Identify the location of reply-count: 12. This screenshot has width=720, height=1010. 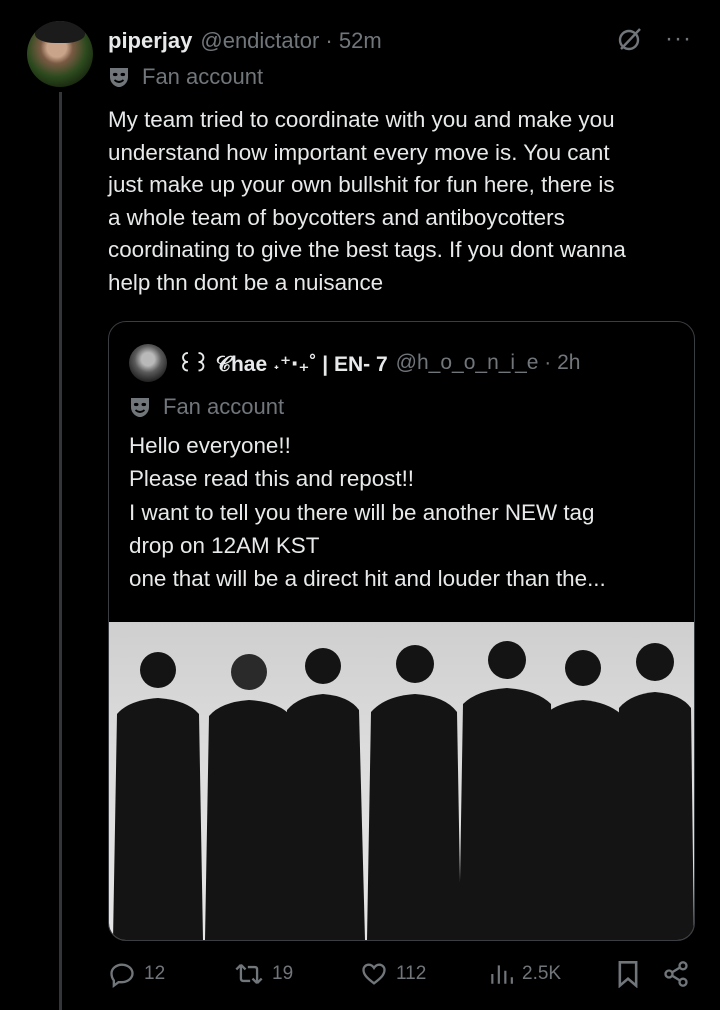
(155, 973).